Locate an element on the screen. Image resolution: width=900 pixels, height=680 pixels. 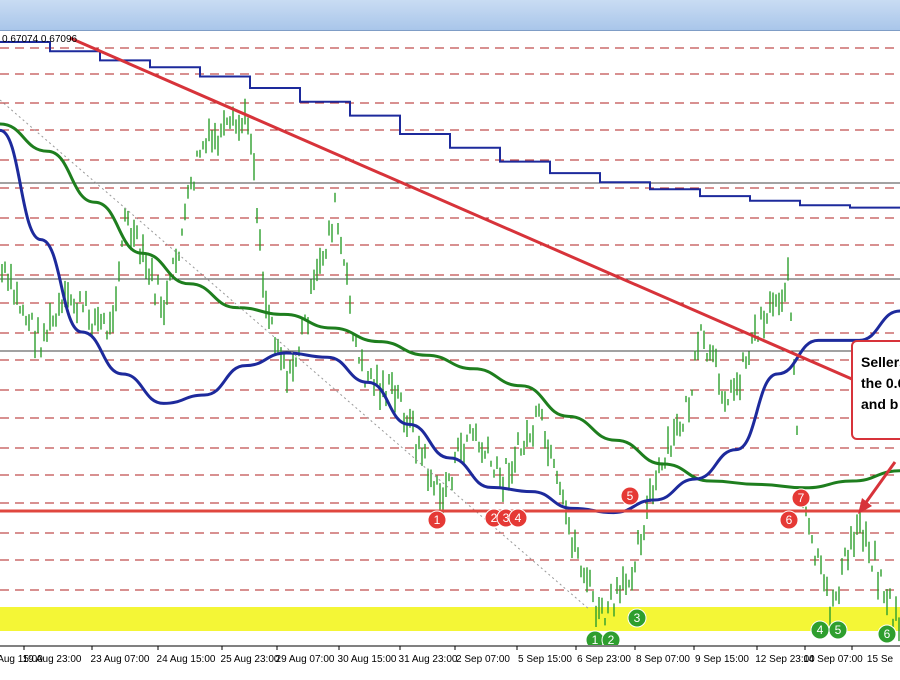
x-tick-label: 6 Sep 23:00 is located at coordinates (604, 659).